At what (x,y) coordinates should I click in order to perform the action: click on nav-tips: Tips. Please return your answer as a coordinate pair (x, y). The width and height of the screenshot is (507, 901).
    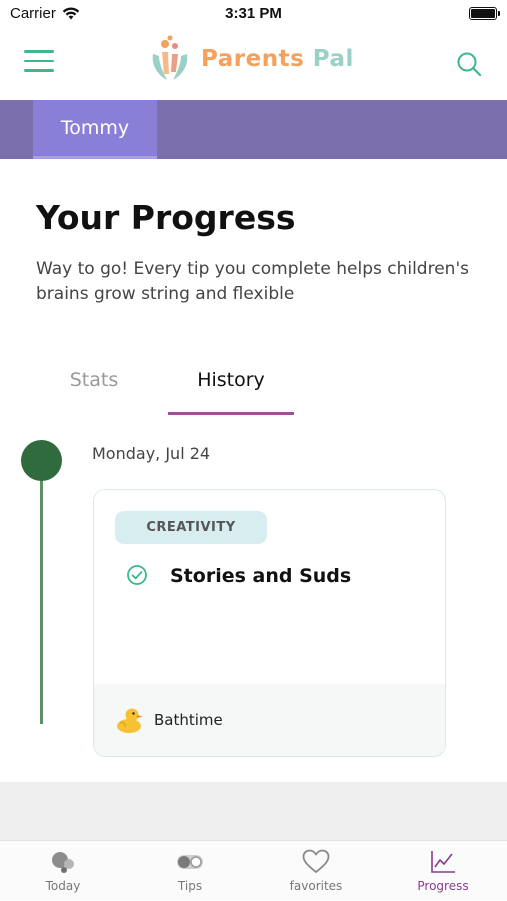
    Looking at the image, I should click on (190, 871).